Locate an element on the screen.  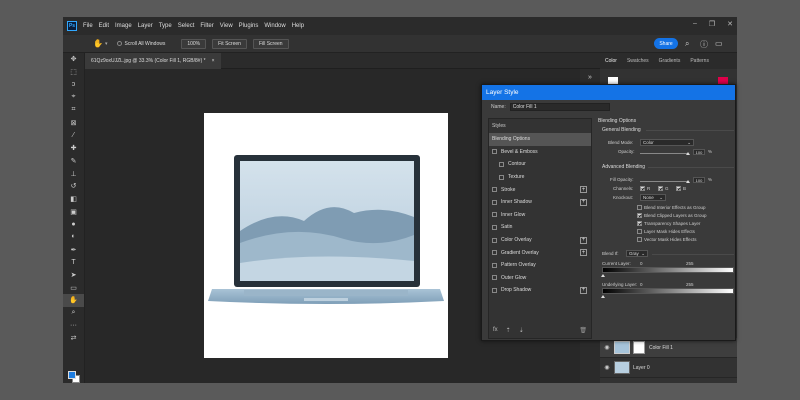
channel-b-checkbox is located at coordinates (678, 188).